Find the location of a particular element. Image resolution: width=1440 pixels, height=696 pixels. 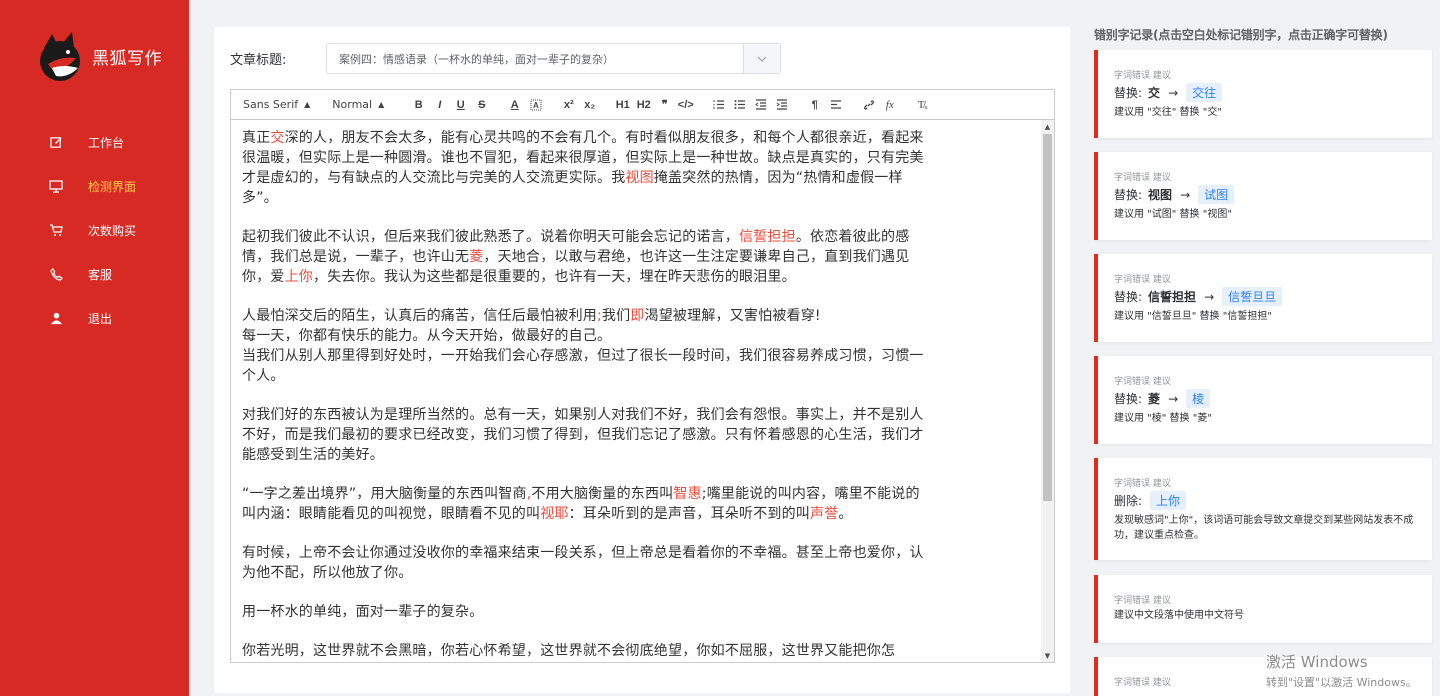

suggestion-tag: 试图 is located at coordinates (1216, 194).